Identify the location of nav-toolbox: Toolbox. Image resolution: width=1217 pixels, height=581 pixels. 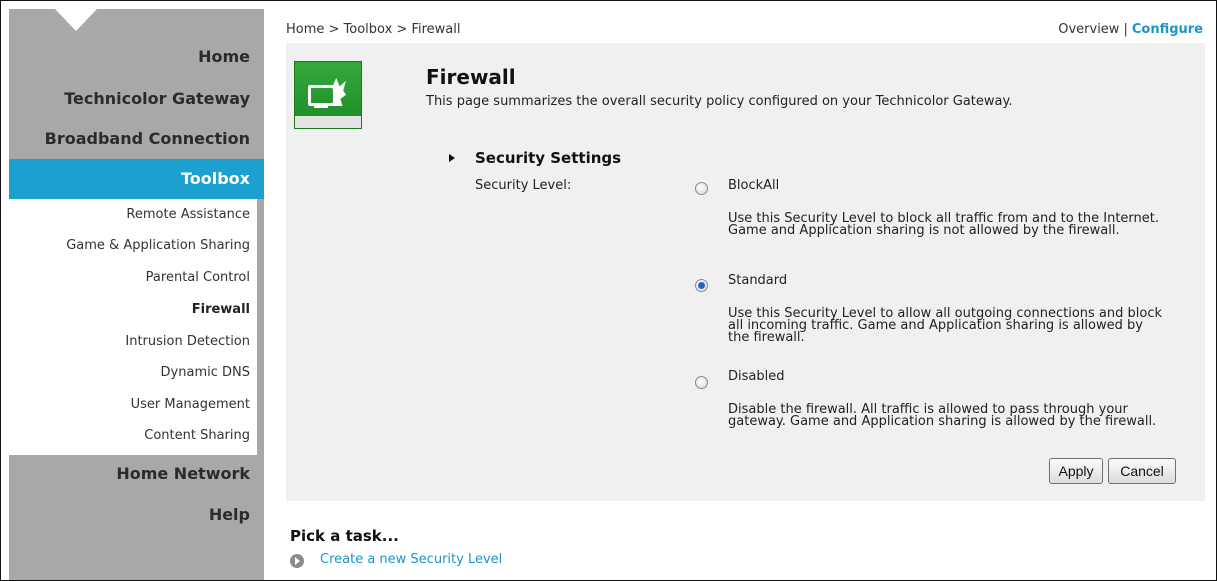
(136, 179).